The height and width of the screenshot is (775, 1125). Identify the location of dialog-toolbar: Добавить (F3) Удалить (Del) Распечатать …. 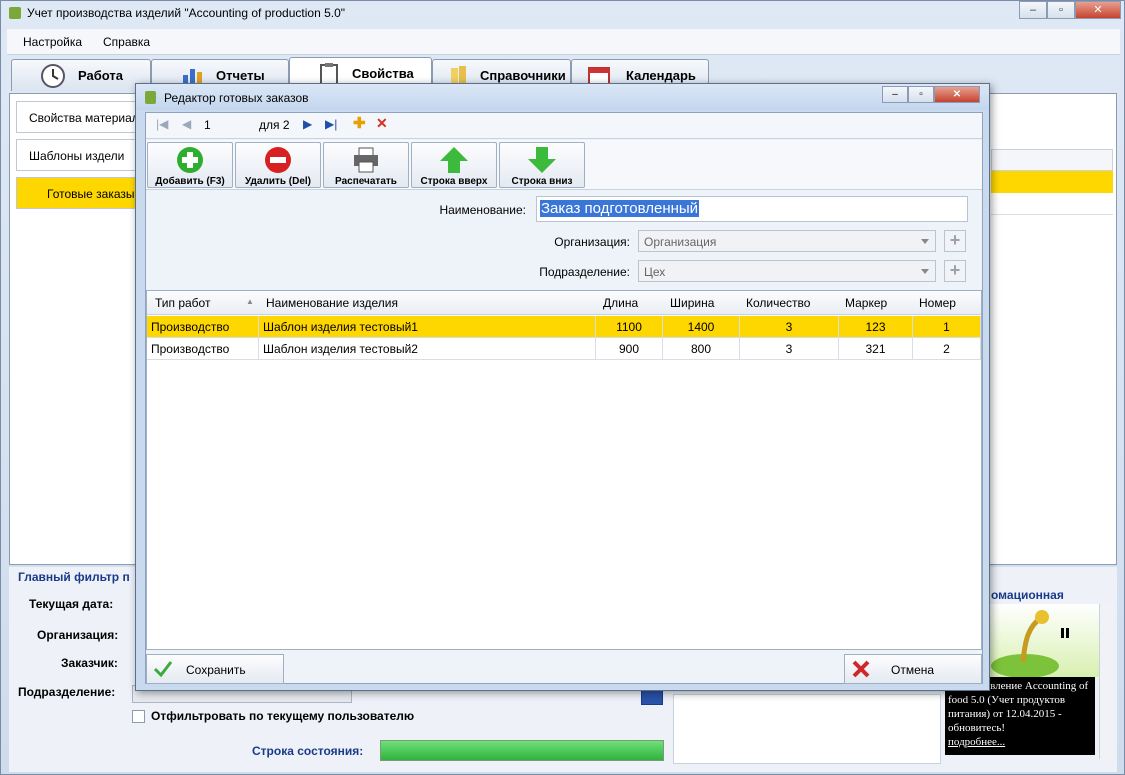
(564, 165).